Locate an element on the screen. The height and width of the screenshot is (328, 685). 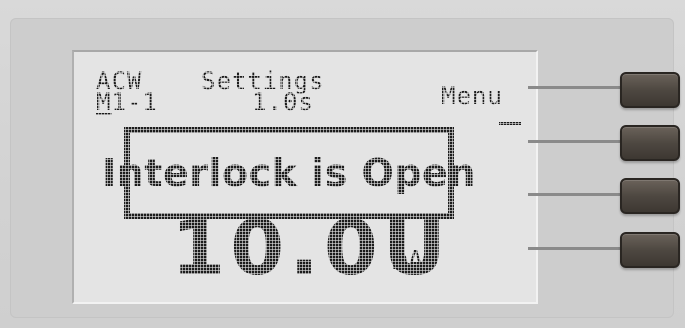
softkey-2-button is located at coordinates (650, 143).